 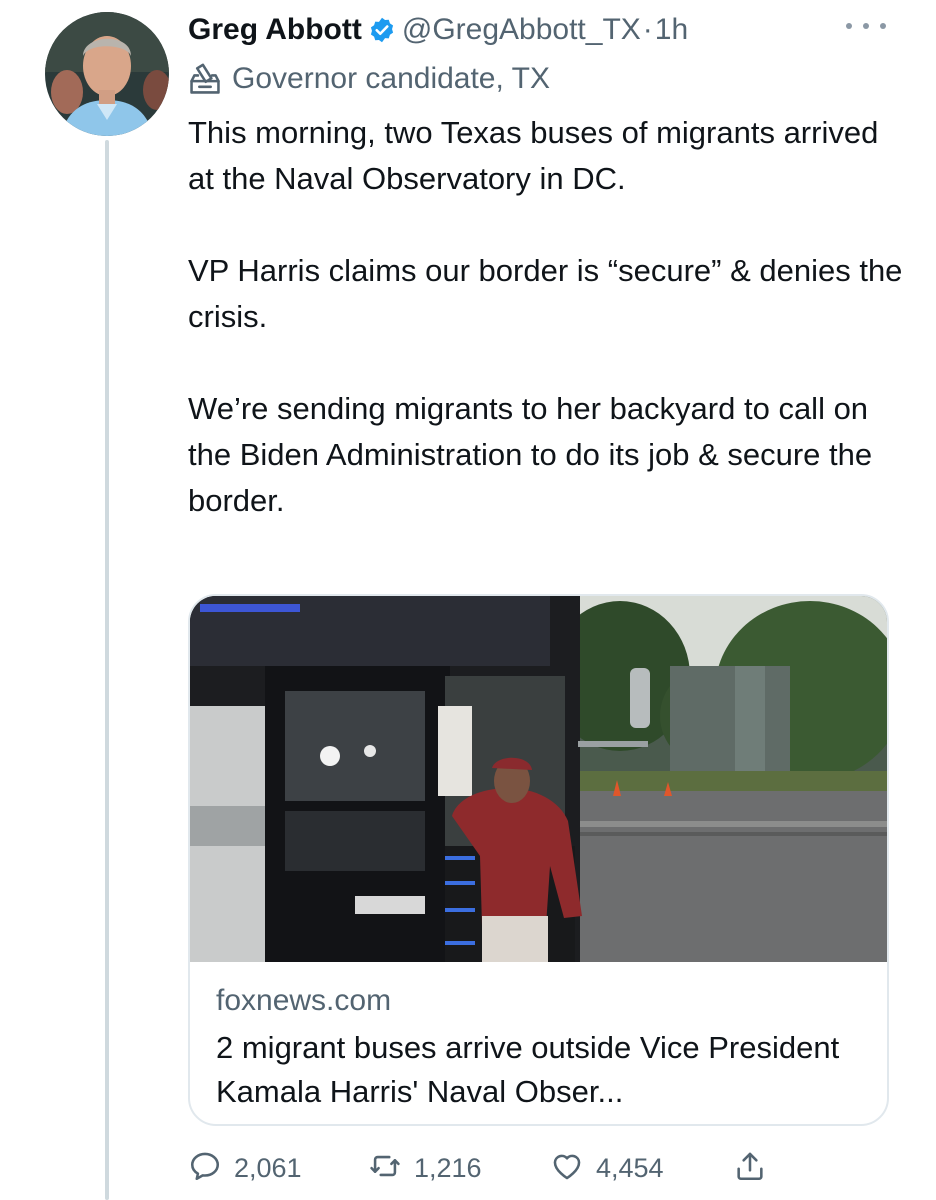 I want to click on author-name: Greg Abbott, so click(x=275, y=30).